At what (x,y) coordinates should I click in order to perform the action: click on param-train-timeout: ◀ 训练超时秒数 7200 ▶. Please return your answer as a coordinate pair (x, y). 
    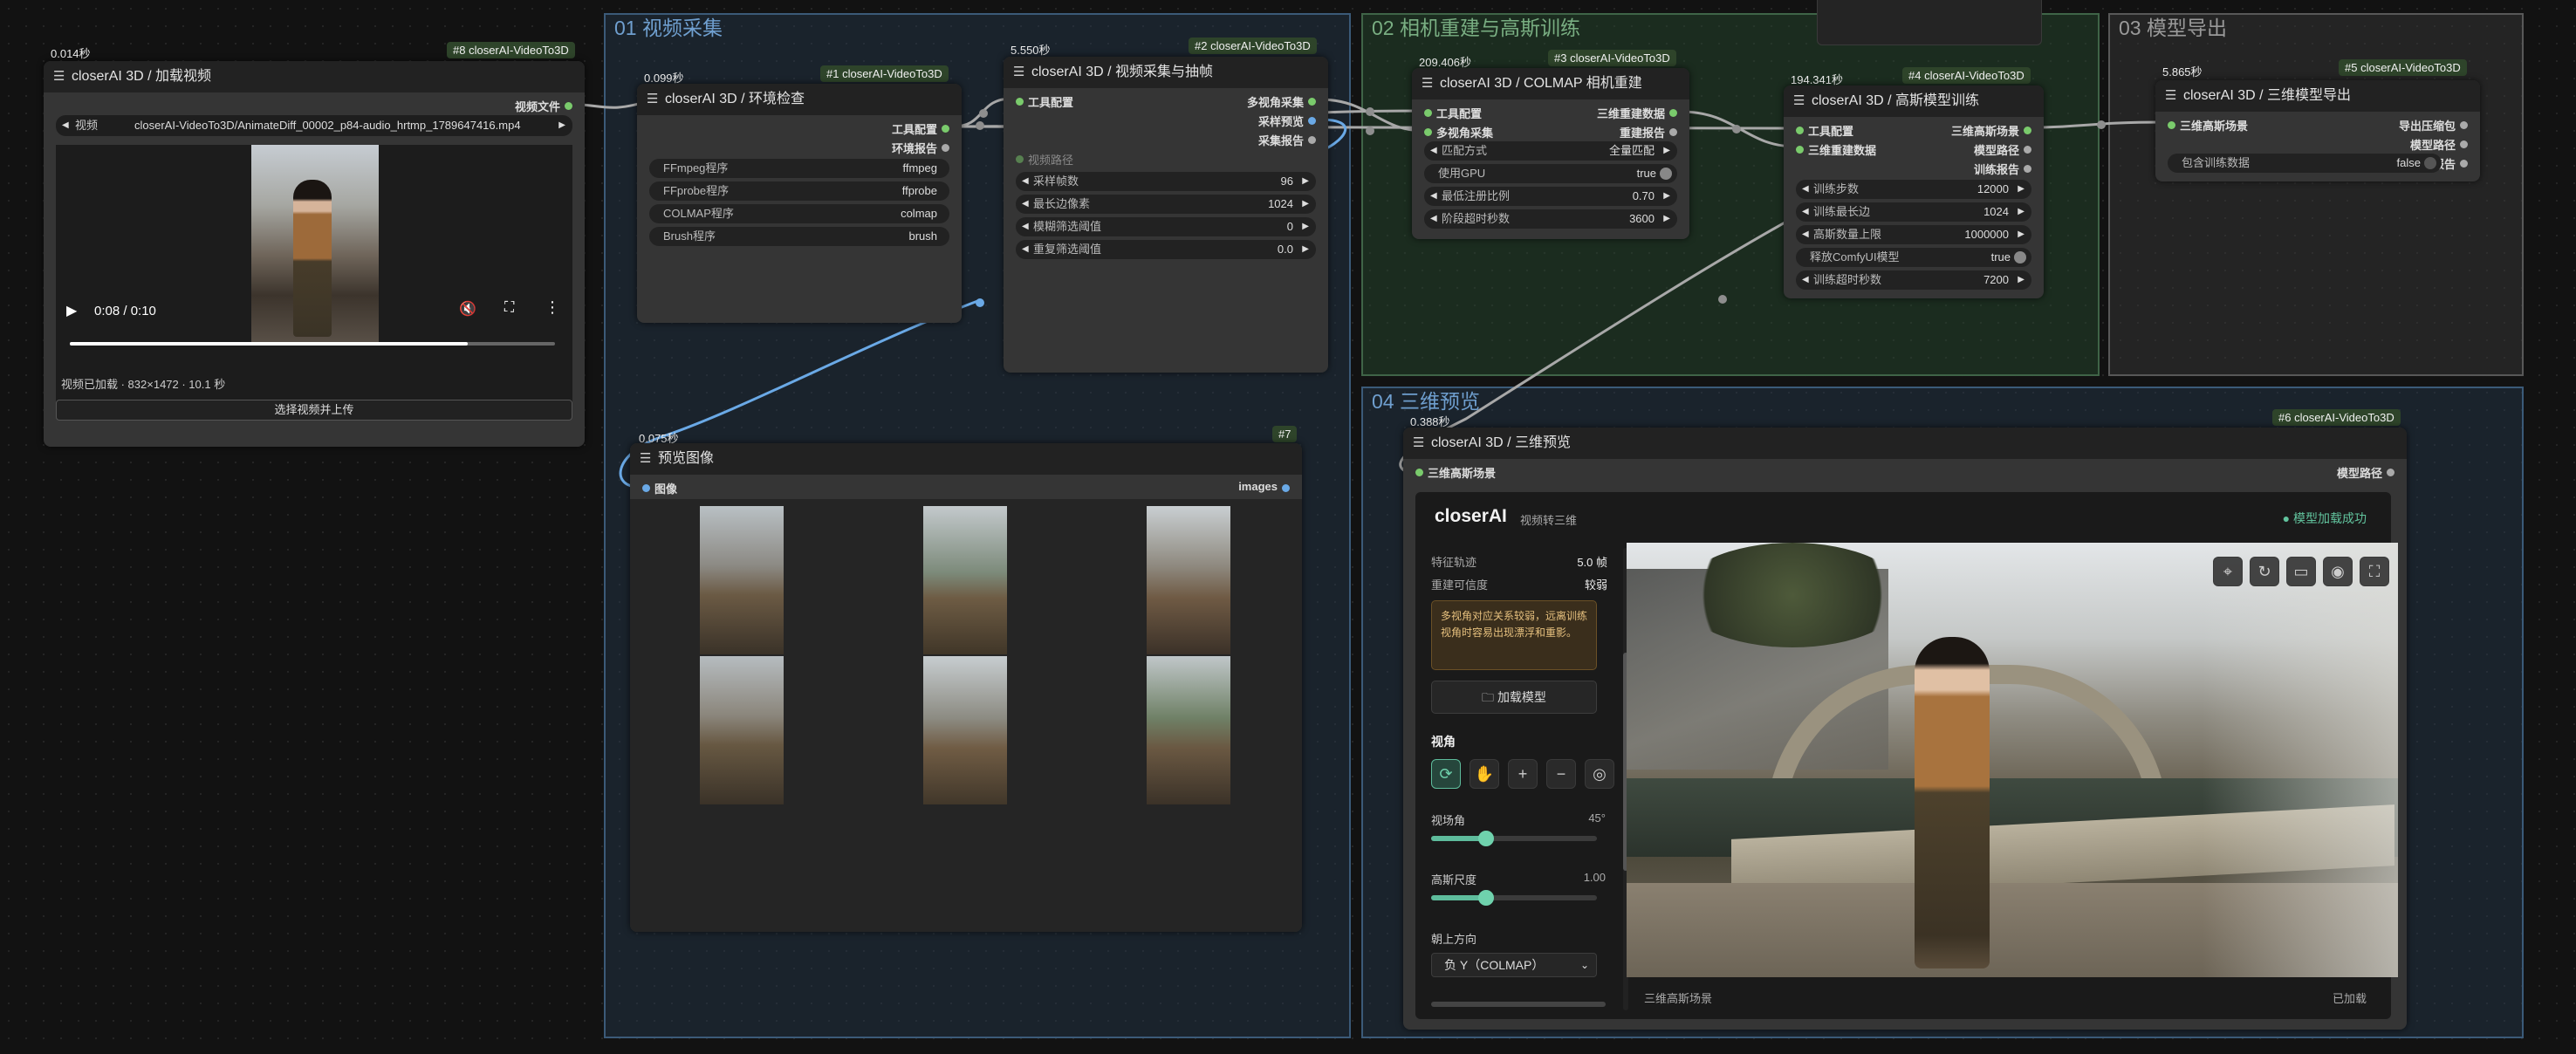
    Looking at the image, I should click on (1913, 280).